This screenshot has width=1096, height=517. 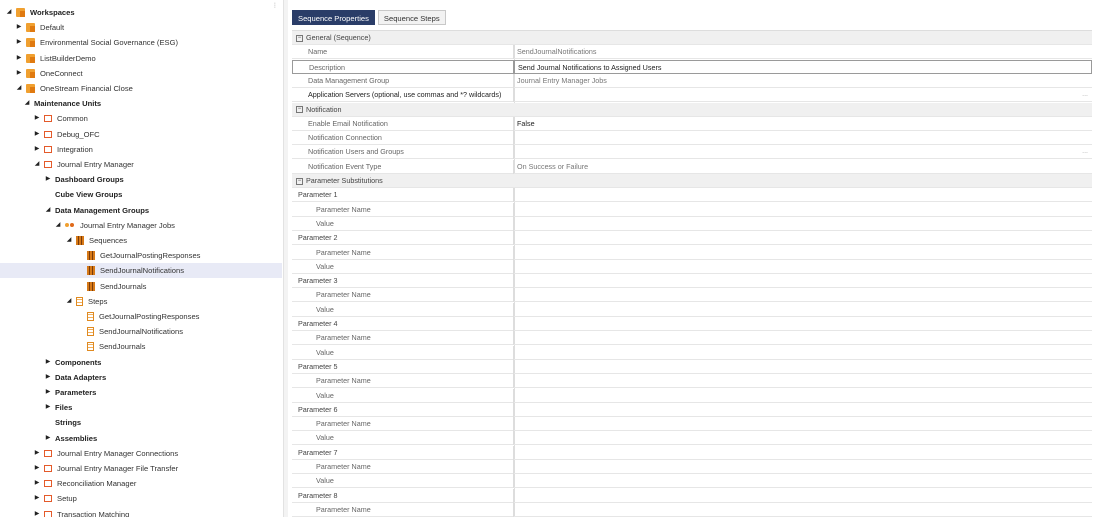 What do you see at coordinates (141, 438) in the screenshot?
I see `tree-item-assemblies: ▶ Assemblies` at bounding box center [141, 438].